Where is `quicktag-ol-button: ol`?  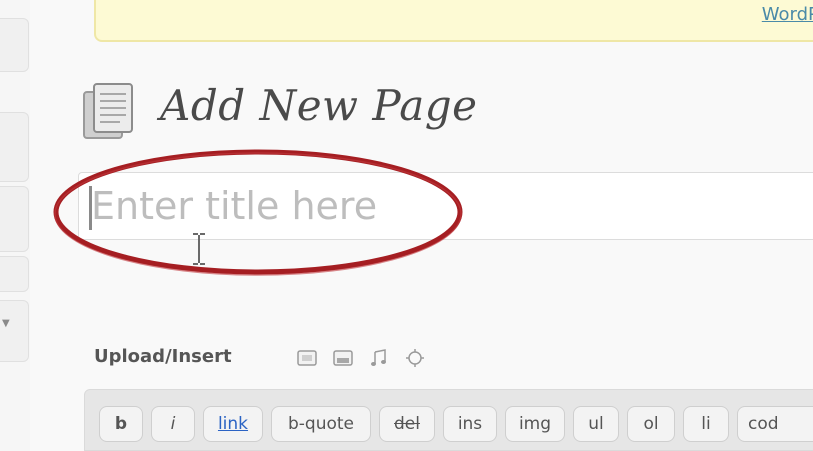
quicktag-ol-button: ol is located at coordinates (651, 424).